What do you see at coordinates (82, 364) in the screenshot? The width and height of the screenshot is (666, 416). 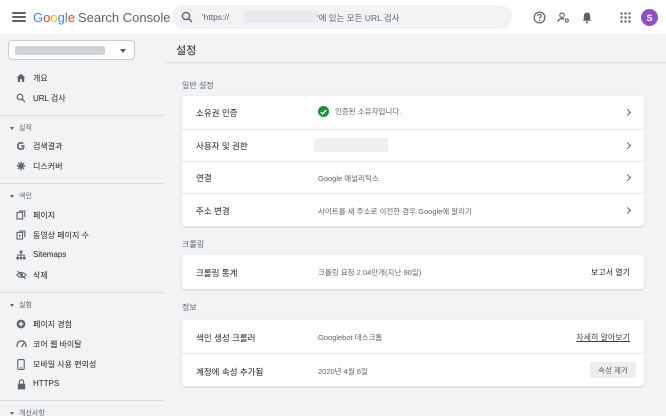 I see `sidebar-item-mobile-usability: 모바일 사용 편의성` at bounding box center [82, 364].